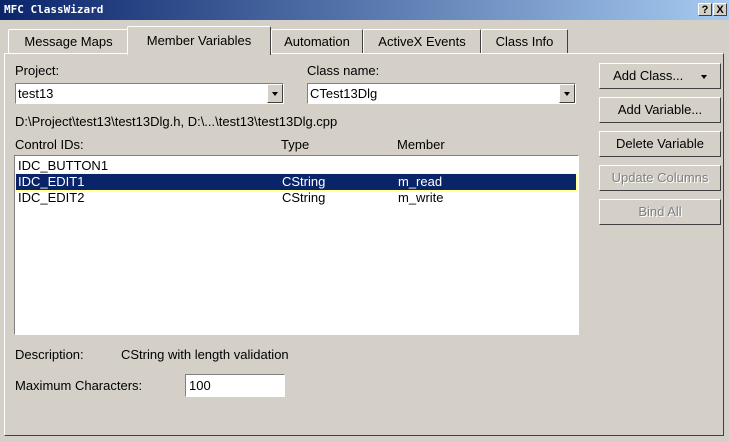 This screenshot has width=729, height=442. Describe the element at coordinates (37, 70) in the screenshot. I see `project-label: Project:` at that location.